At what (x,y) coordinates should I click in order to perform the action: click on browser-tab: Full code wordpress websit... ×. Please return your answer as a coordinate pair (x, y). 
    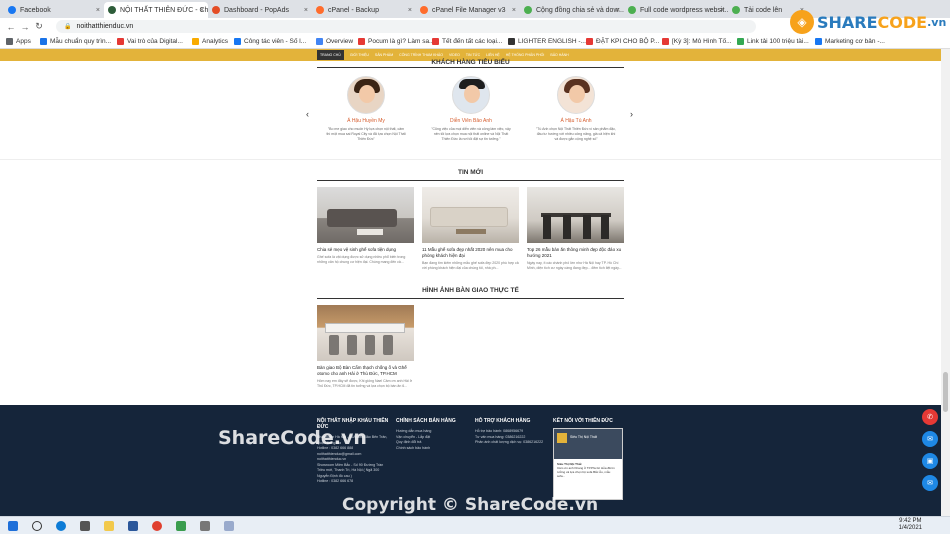
    Looking at the image, I should click on (676, 10).